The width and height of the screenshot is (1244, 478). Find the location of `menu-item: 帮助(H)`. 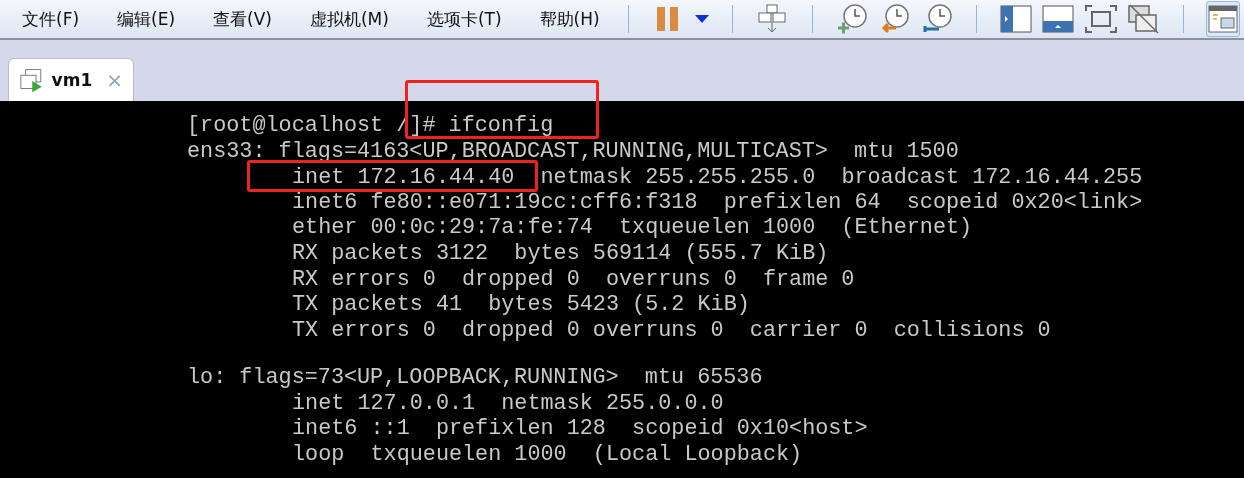

menu-item: 帮助(H) is located at coordinates (569, 19).